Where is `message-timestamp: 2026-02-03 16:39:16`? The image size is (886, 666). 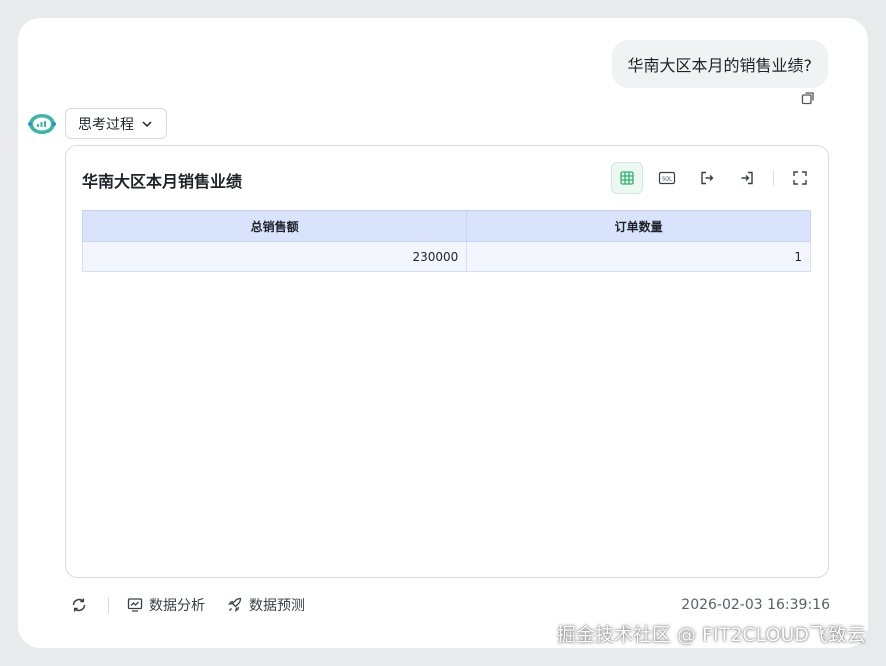 message-timestamp: 2026-02-03 16:39:16 is located at coordinates (755, 605).